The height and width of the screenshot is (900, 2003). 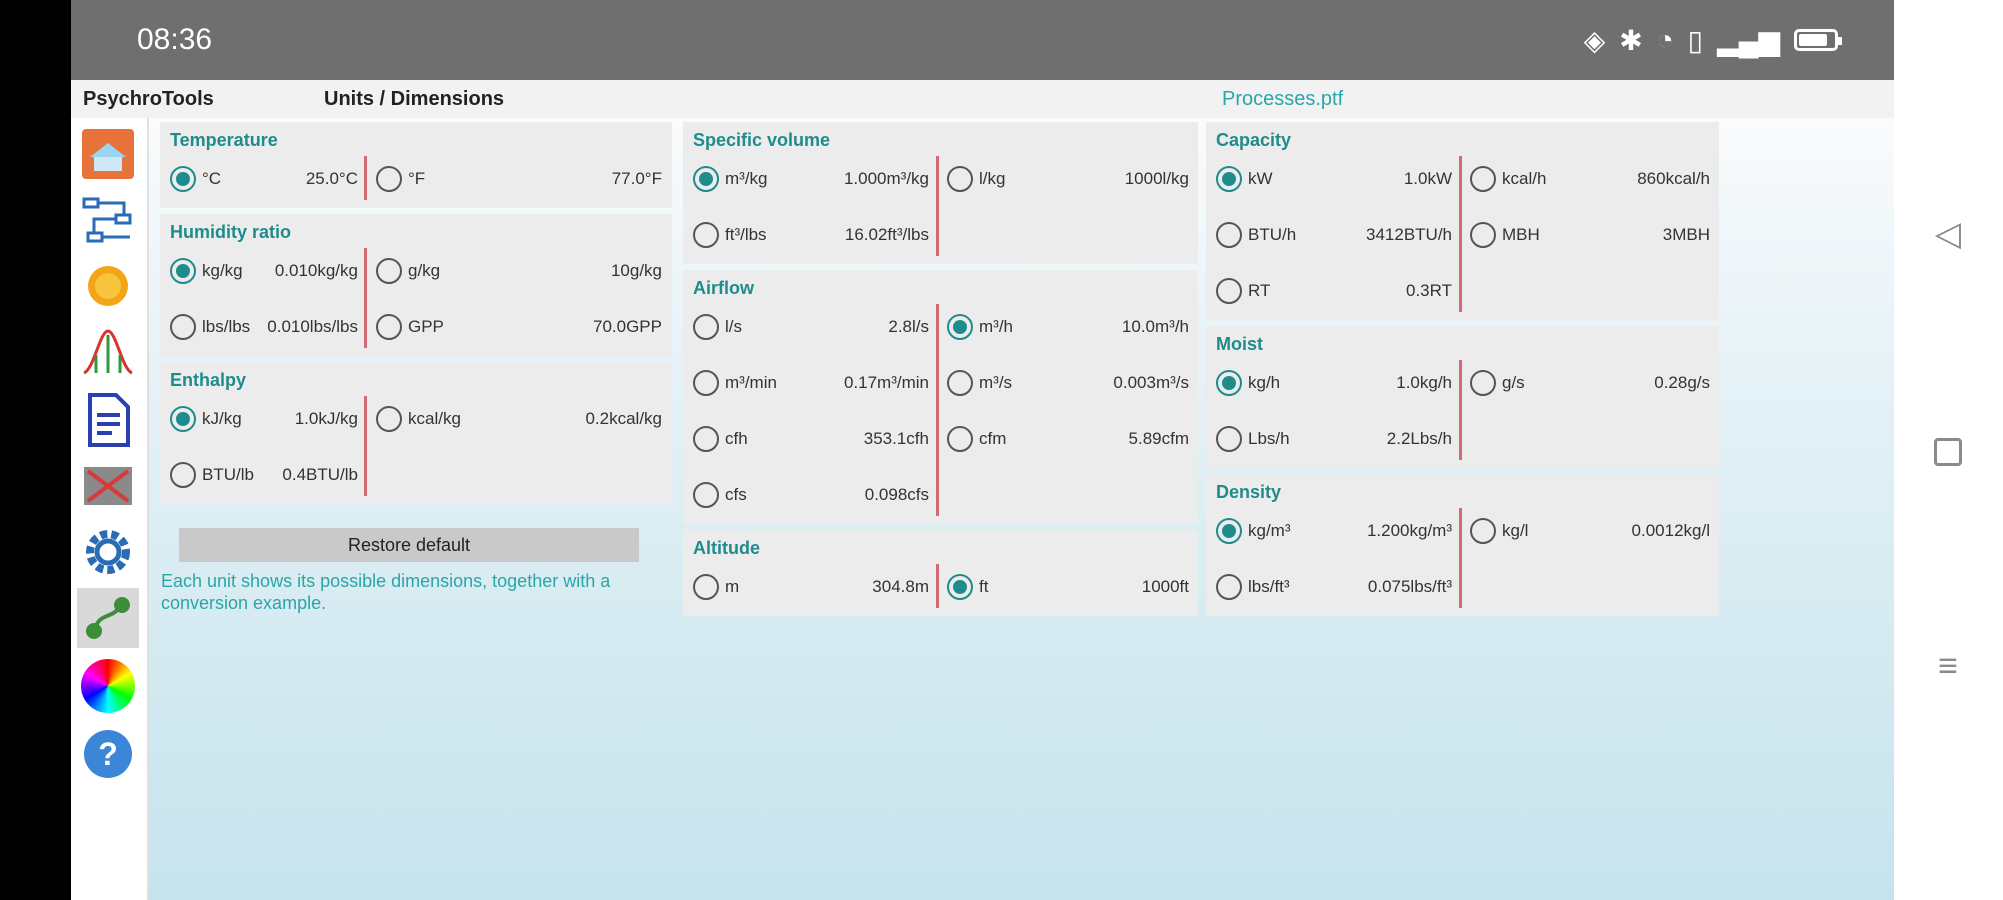 What do you see at coordinates (811, 235) in the screenshot?
I see `unit-option: ft³/lbs 16.02ft³/lbs` at bounding box center [811, 235].